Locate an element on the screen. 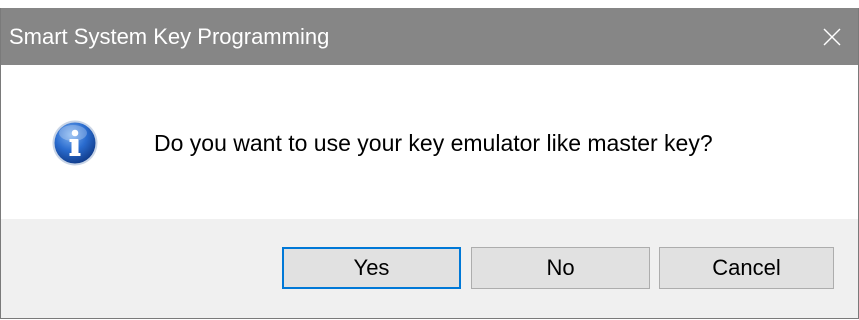 The image size is (859, 320). close-button is located at coordinates (832, 36).